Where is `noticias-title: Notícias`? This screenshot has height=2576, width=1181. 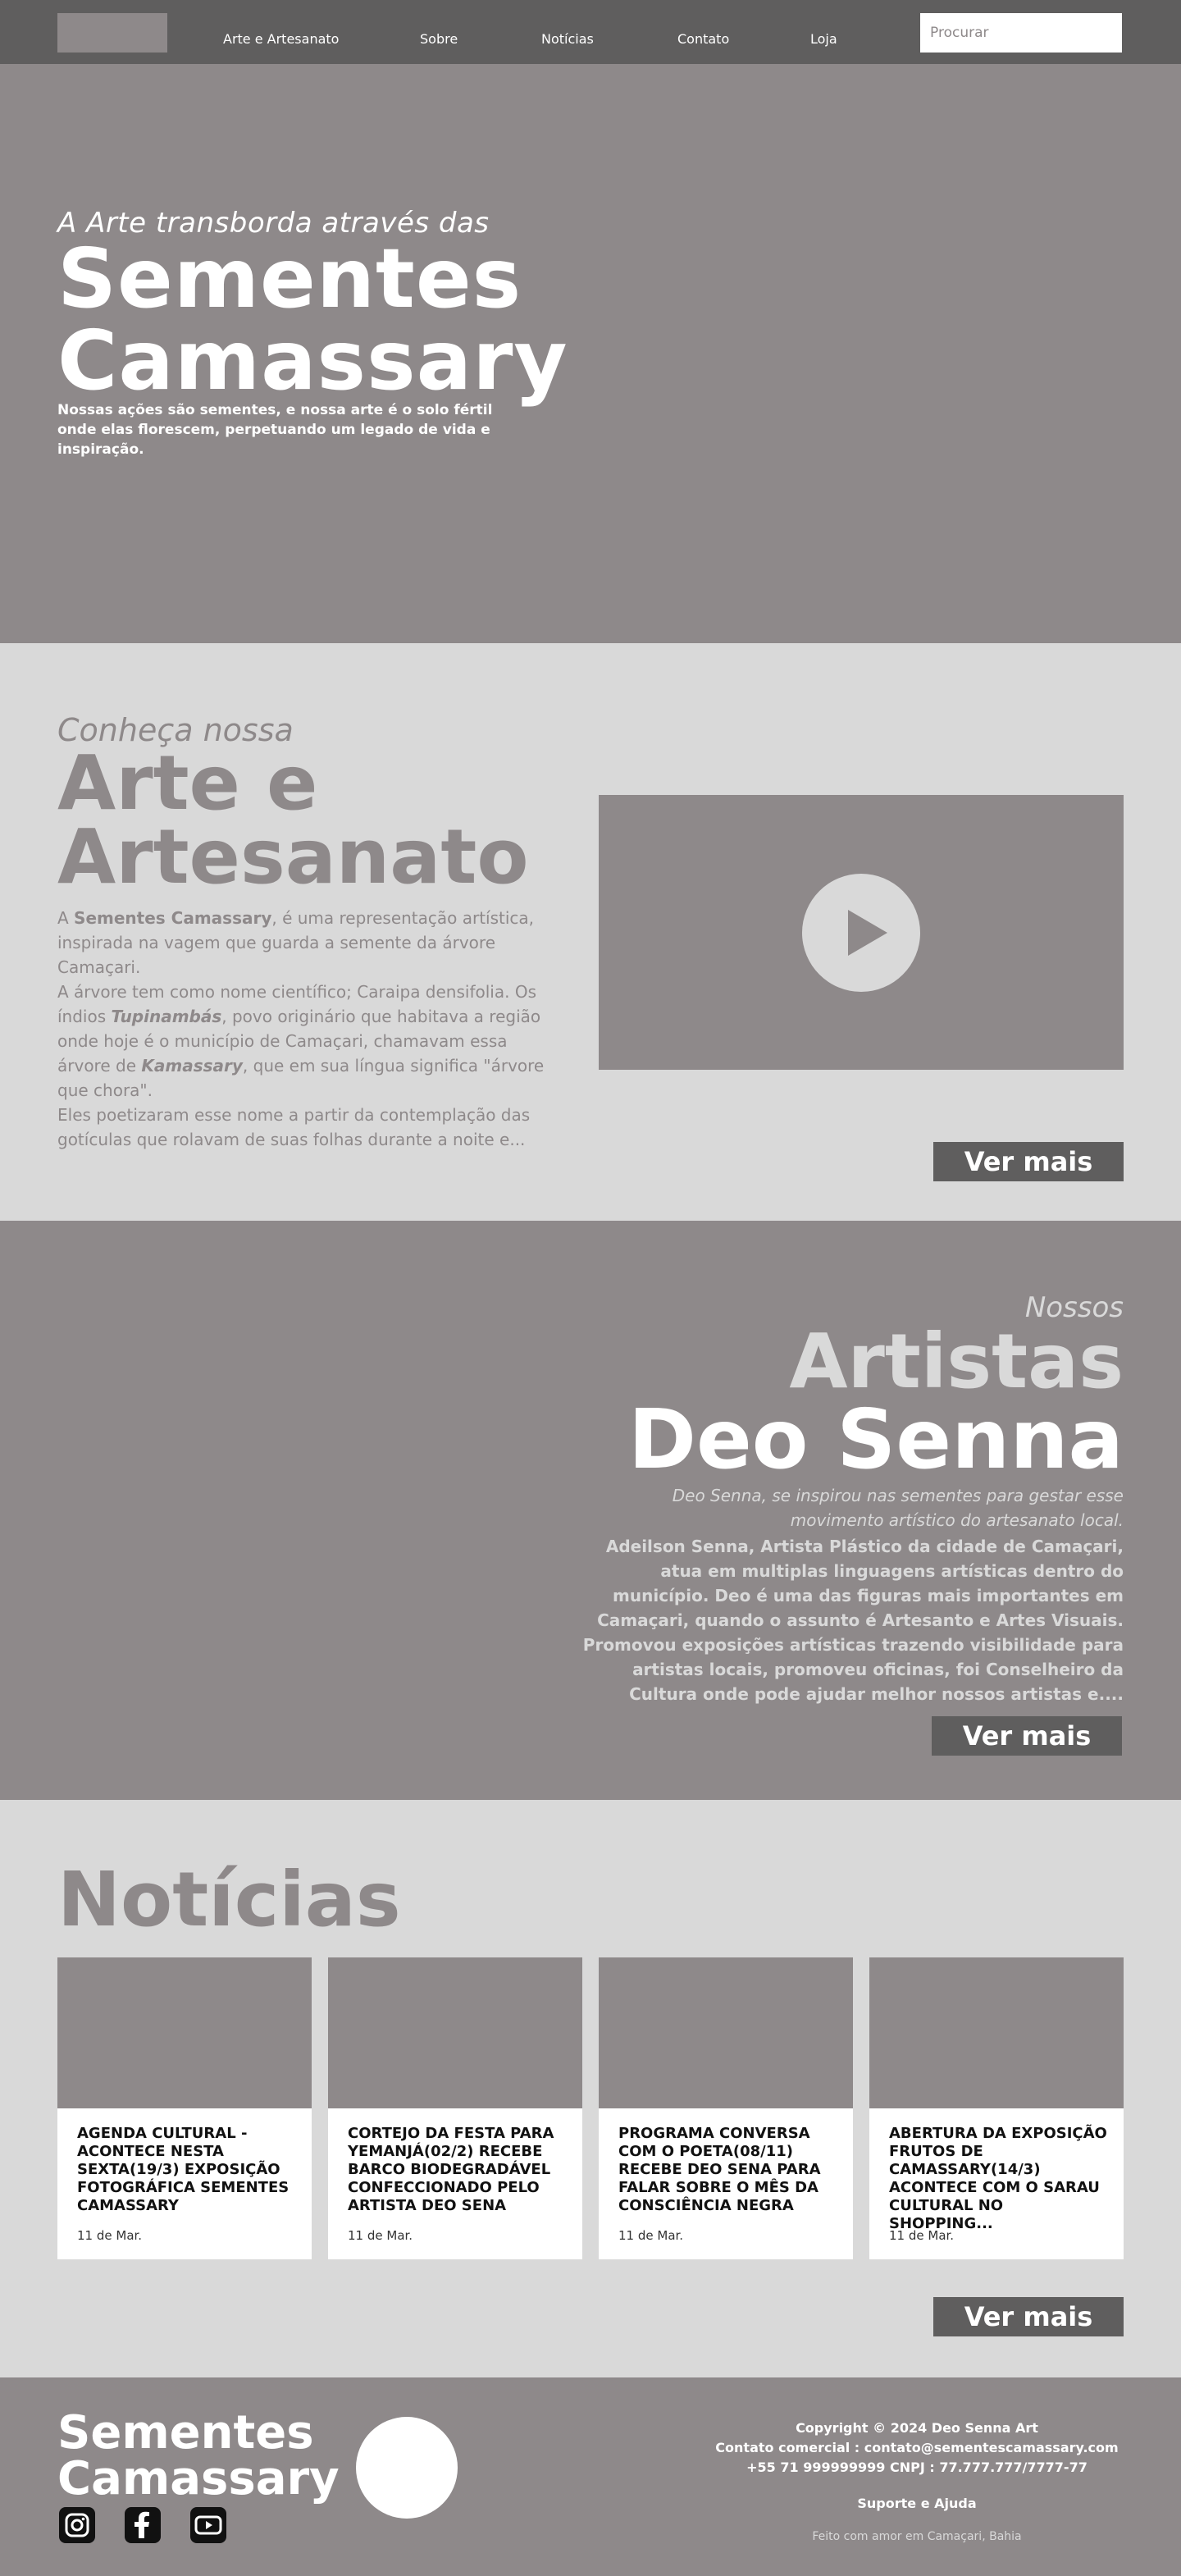 noticias-title: Notícias is located at coordinates (229, 1900).